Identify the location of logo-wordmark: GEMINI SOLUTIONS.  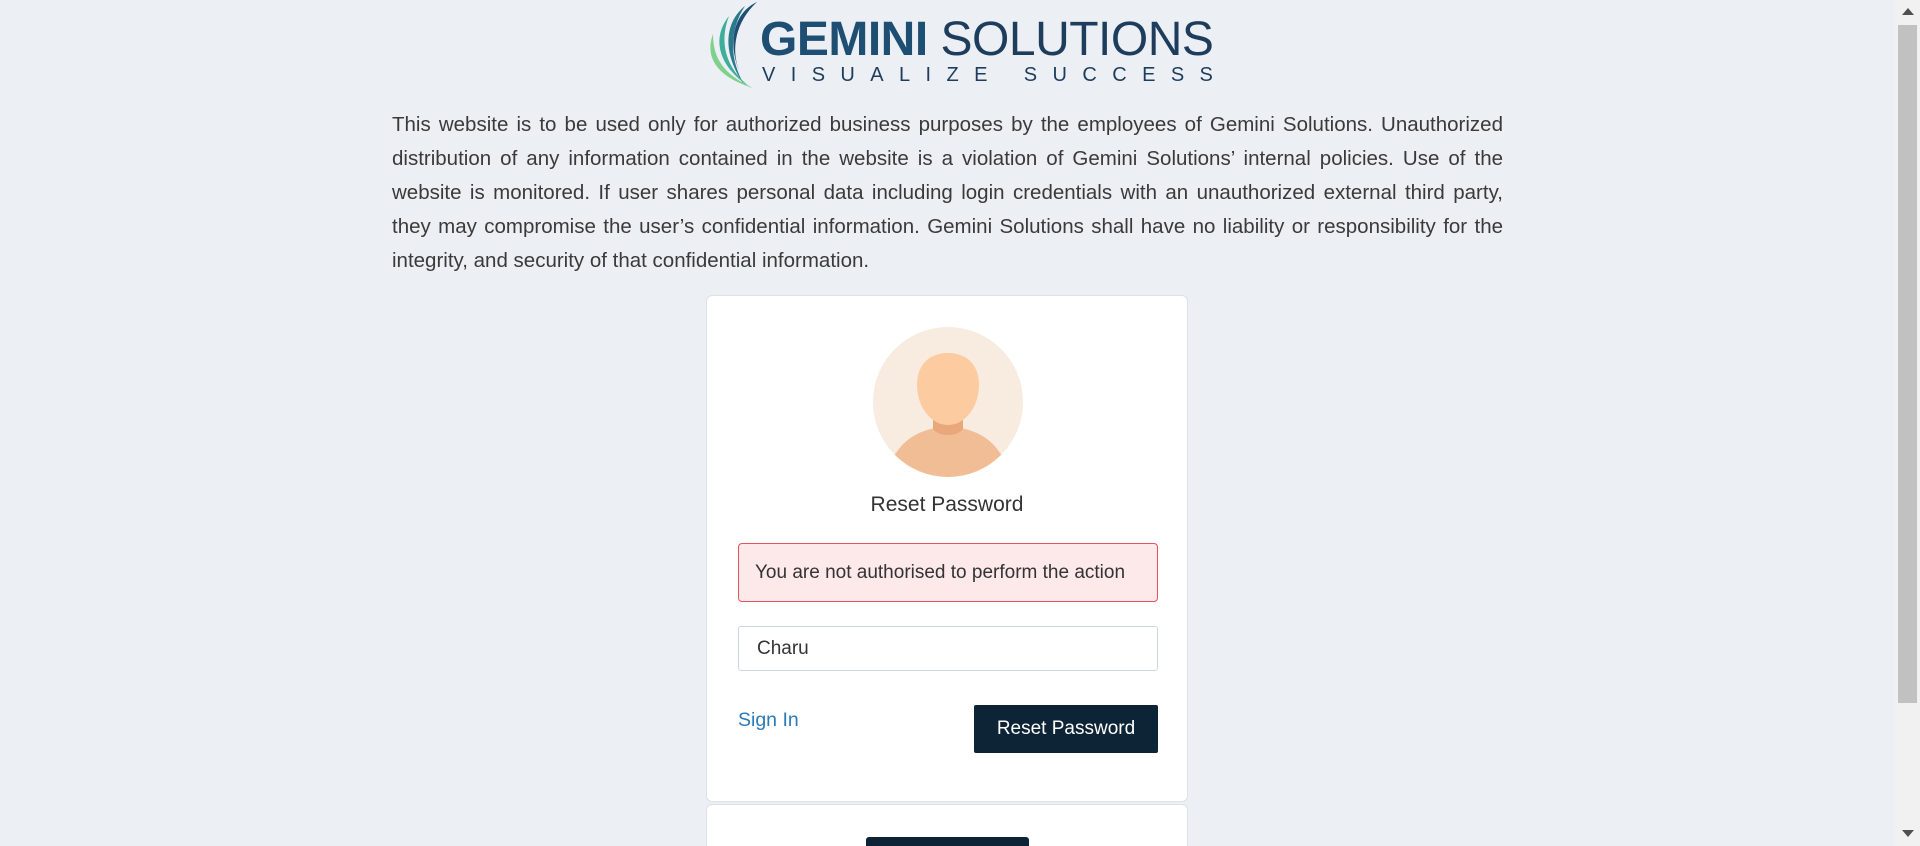
(987, 39).